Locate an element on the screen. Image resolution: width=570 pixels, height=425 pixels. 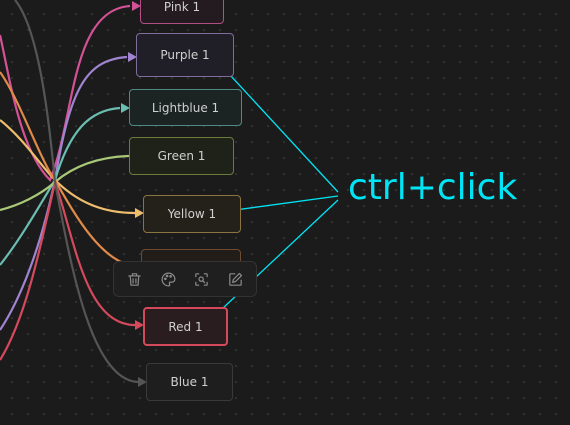
node-blue-1: Blue 1 is located at coordinates (189, 382).